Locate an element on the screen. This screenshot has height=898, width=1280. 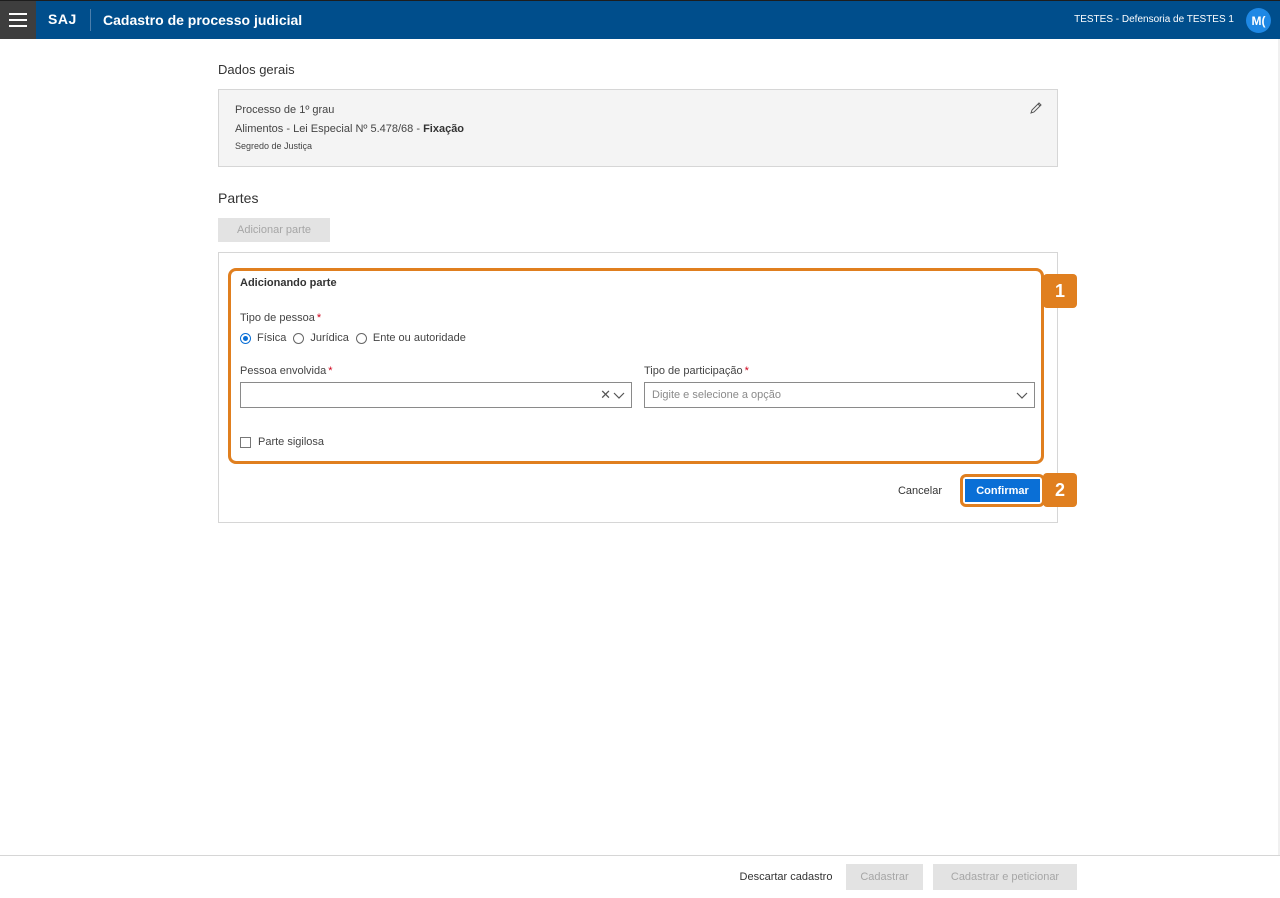
tipo-pessoa-label-text: Tipo de pessoa is located at coordinates (277, 318).